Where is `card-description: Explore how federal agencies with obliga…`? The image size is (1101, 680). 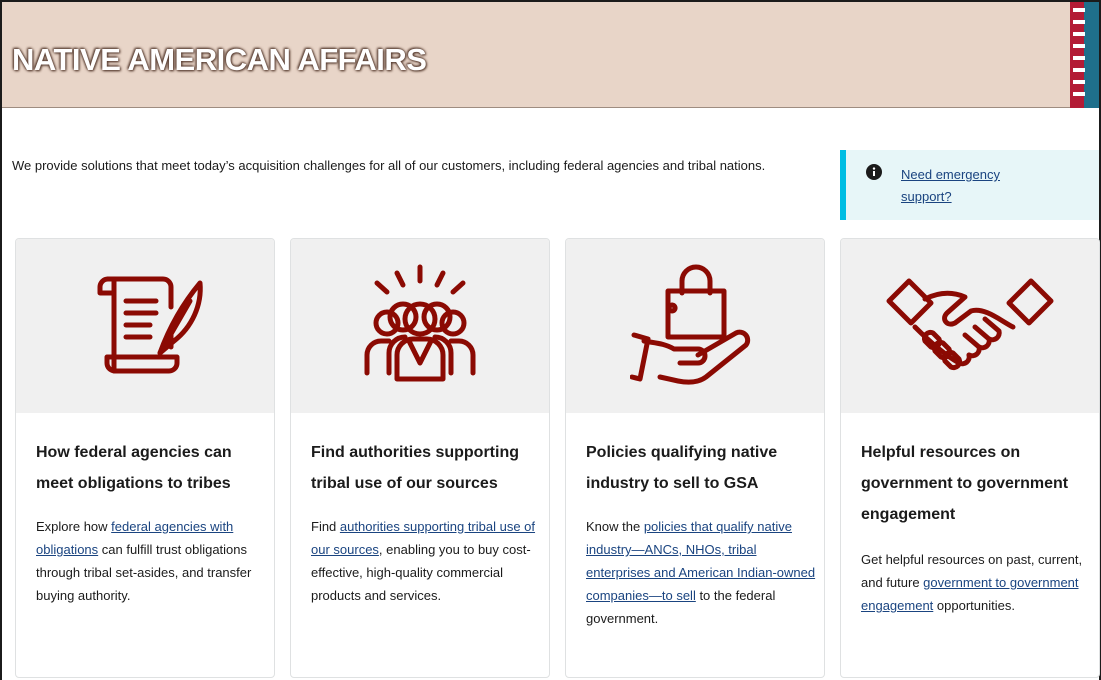 card-description: Explore how federal agencies with obliga… is located at coordinates (151, 561).